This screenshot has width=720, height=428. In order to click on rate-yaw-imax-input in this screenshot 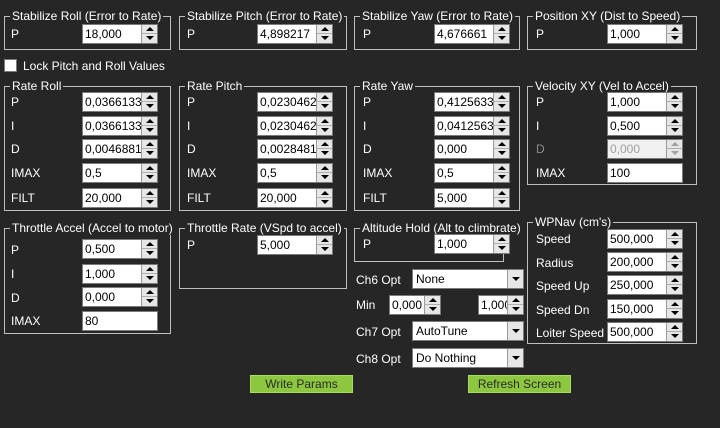, I will do `click(464, 173)`.